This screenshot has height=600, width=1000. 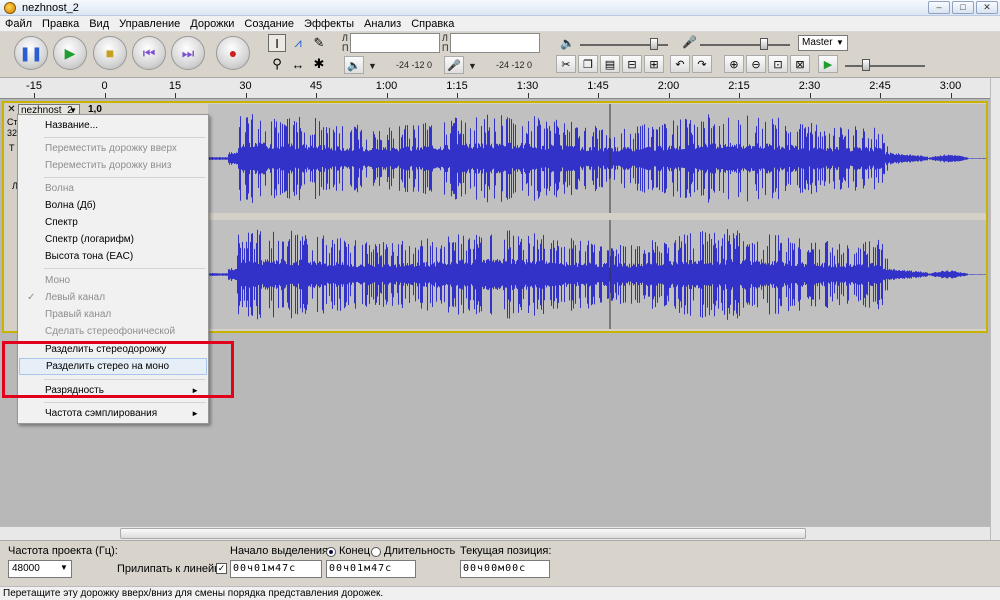 What do you see at coordinates (221, 568) in the screenshot?
I see `snap-checkbox: ✓` at bounding box center [221, 568].